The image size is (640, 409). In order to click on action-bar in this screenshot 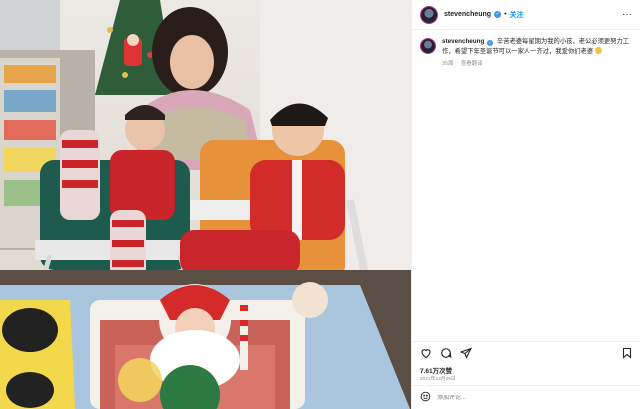, I will do `click(526, 352)`.